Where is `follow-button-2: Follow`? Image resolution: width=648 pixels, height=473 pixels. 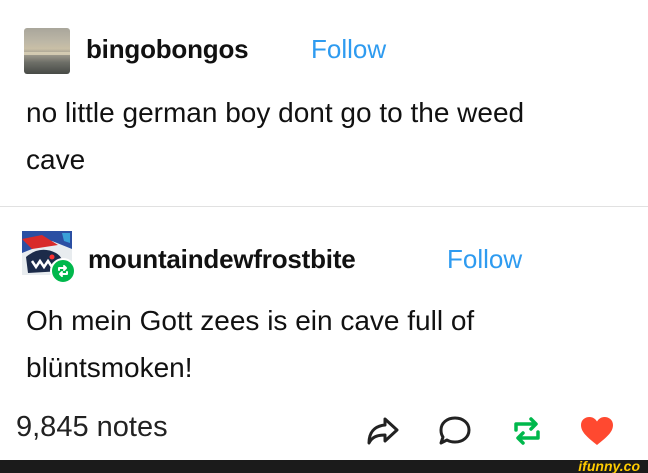
follow-button-2: Follow is located at coordinates (484, 259).